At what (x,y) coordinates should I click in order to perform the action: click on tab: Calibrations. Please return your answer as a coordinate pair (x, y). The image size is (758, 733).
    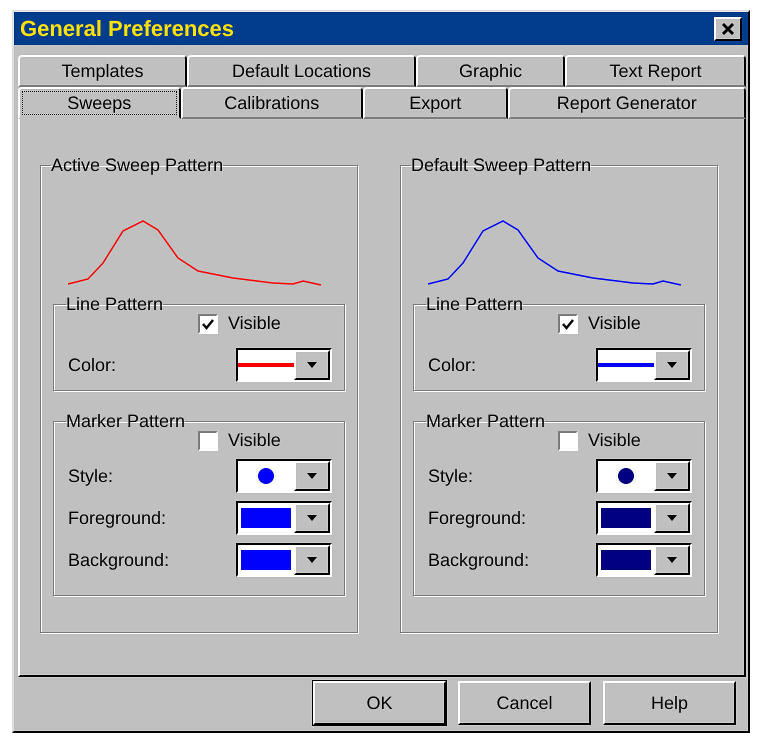
    Looking at the image, I should click on (271, 103).